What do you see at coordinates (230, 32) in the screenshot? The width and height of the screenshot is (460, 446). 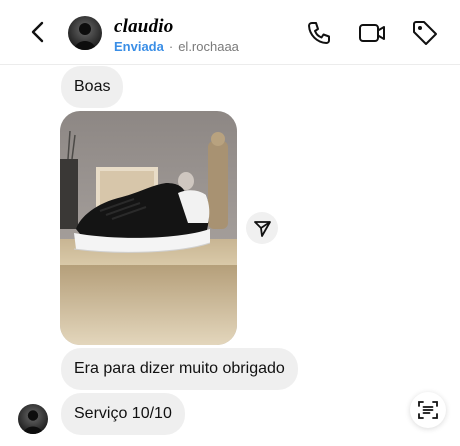 I see `chat-header: claudio Enviada · el.rochaaa` at bounding box center [230, 32].